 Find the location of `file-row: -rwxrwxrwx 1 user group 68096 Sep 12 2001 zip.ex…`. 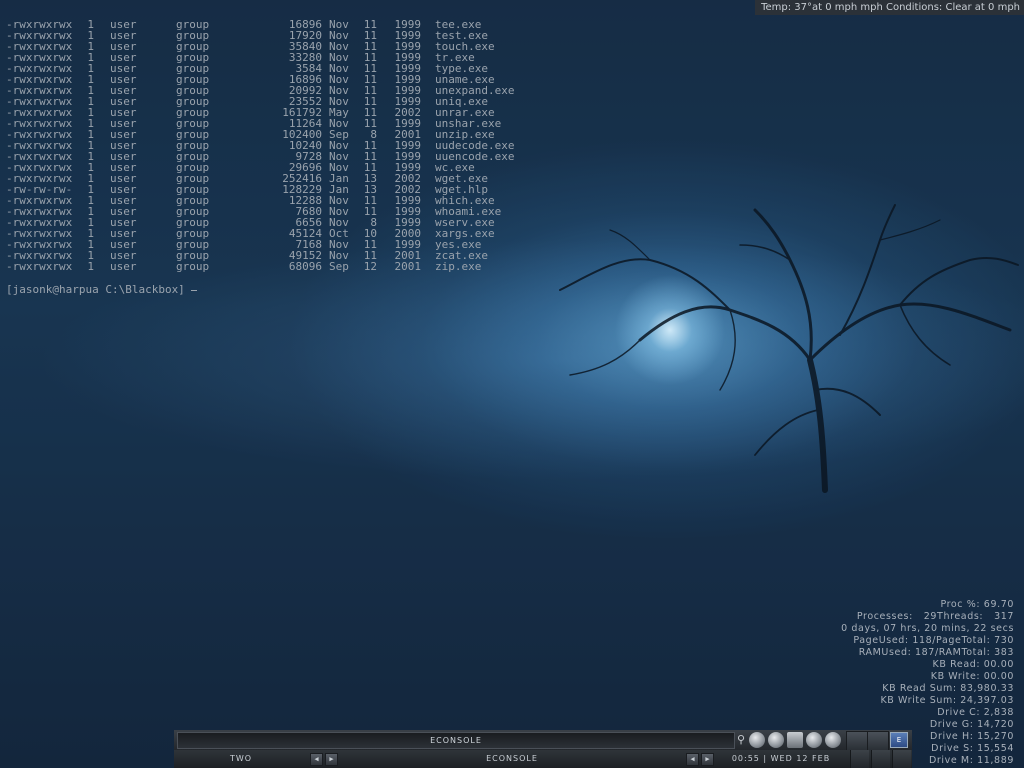

file-row: -rwxrwxrwx 1 user group 68096 Sep 12 2001 zip.ex… is located at coordinates (260, 266).